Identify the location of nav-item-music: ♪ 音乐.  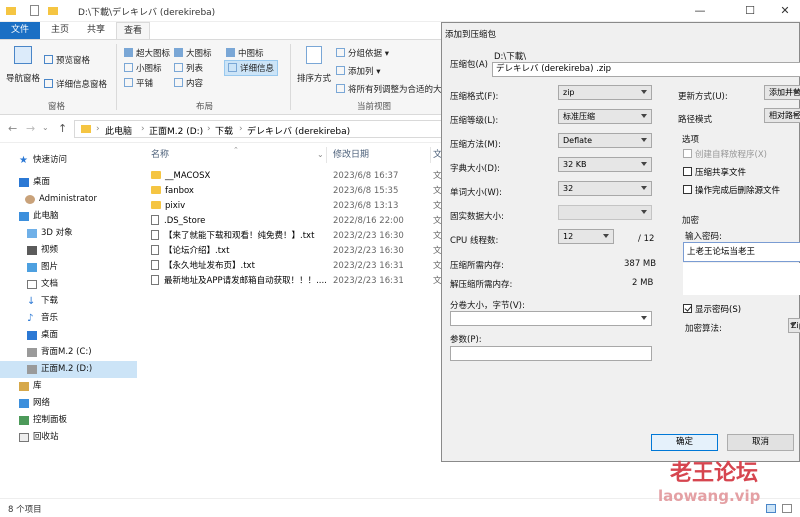
(68, 318).